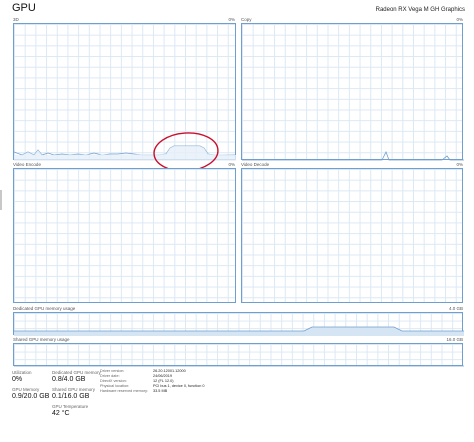  Describe the element at coordinates (353, 156) in the screenshot. I see `graph-copy-line` at that location.